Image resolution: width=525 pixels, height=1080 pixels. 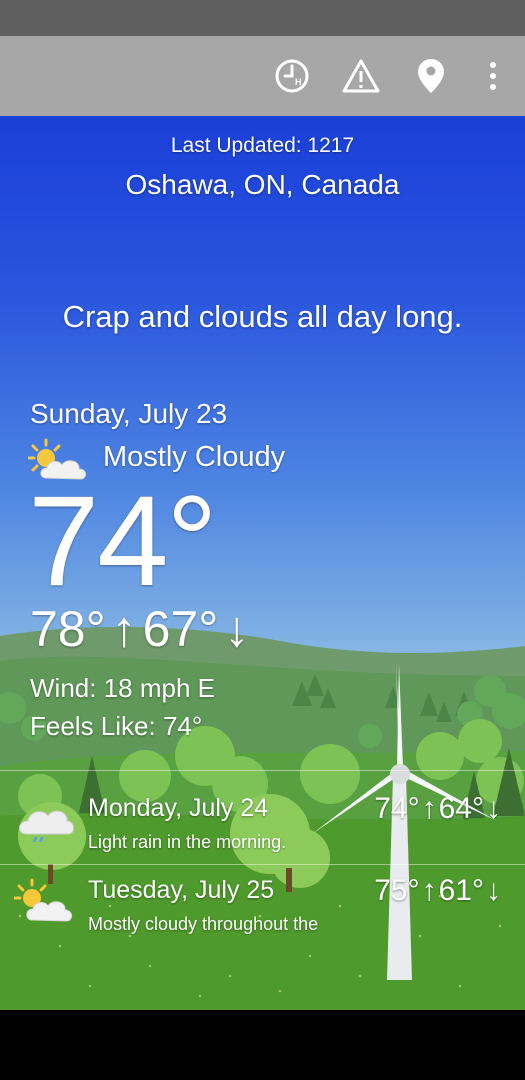 I want to click on forecast-high: 74°, so click(x=397, y=808).